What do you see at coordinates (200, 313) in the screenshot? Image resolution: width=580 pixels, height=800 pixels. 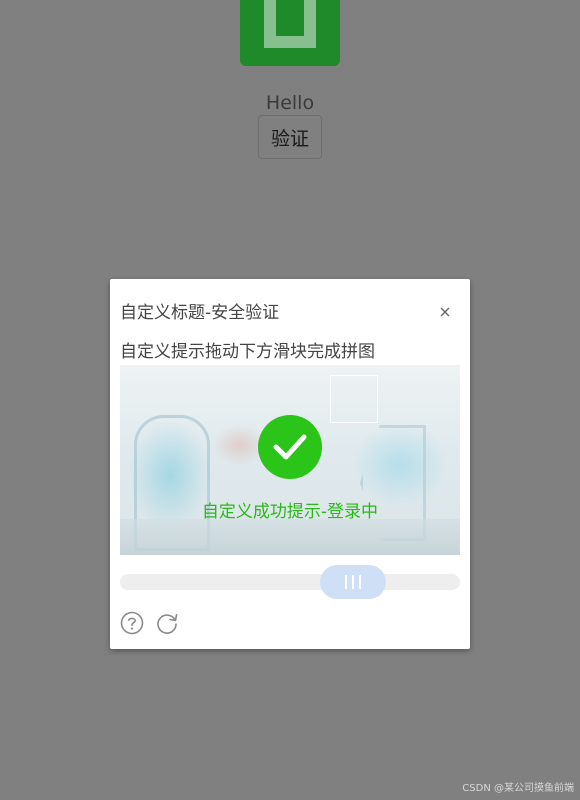 I see `dialog-title: 自定义标题-安全验证` at bounding box center [200, 313].